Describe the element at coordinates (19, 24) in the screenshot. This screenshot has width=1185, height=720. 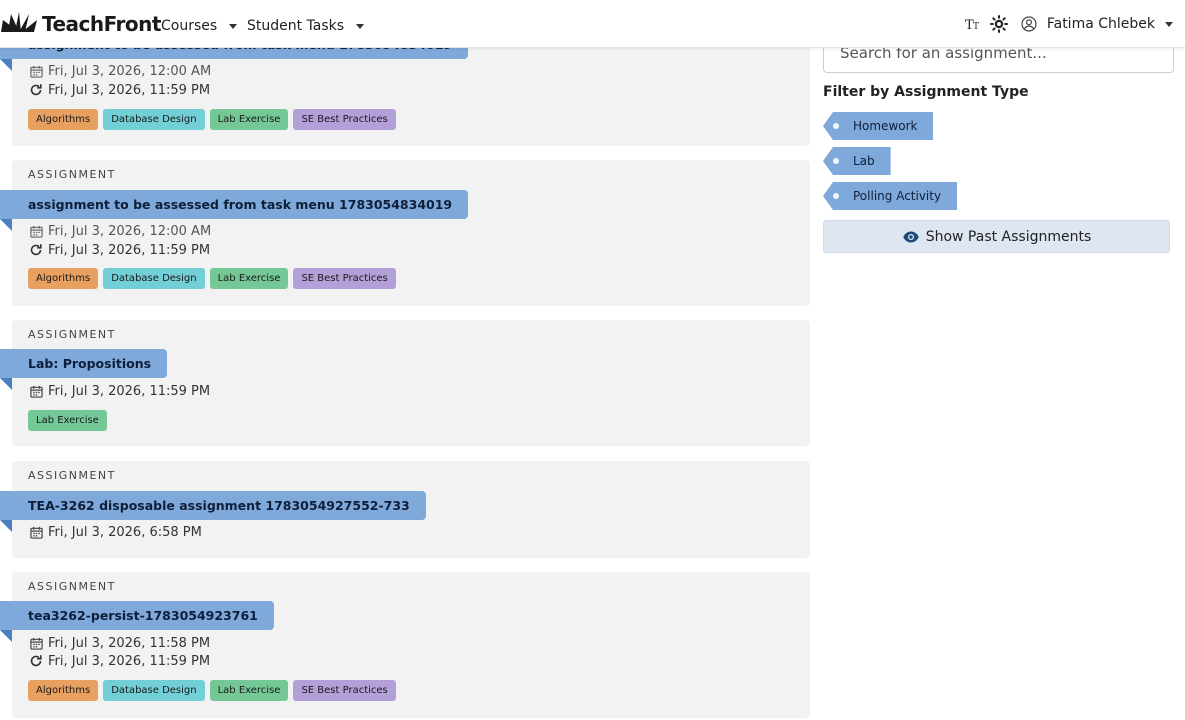
I see `teachfront-logo-icon` at that location.